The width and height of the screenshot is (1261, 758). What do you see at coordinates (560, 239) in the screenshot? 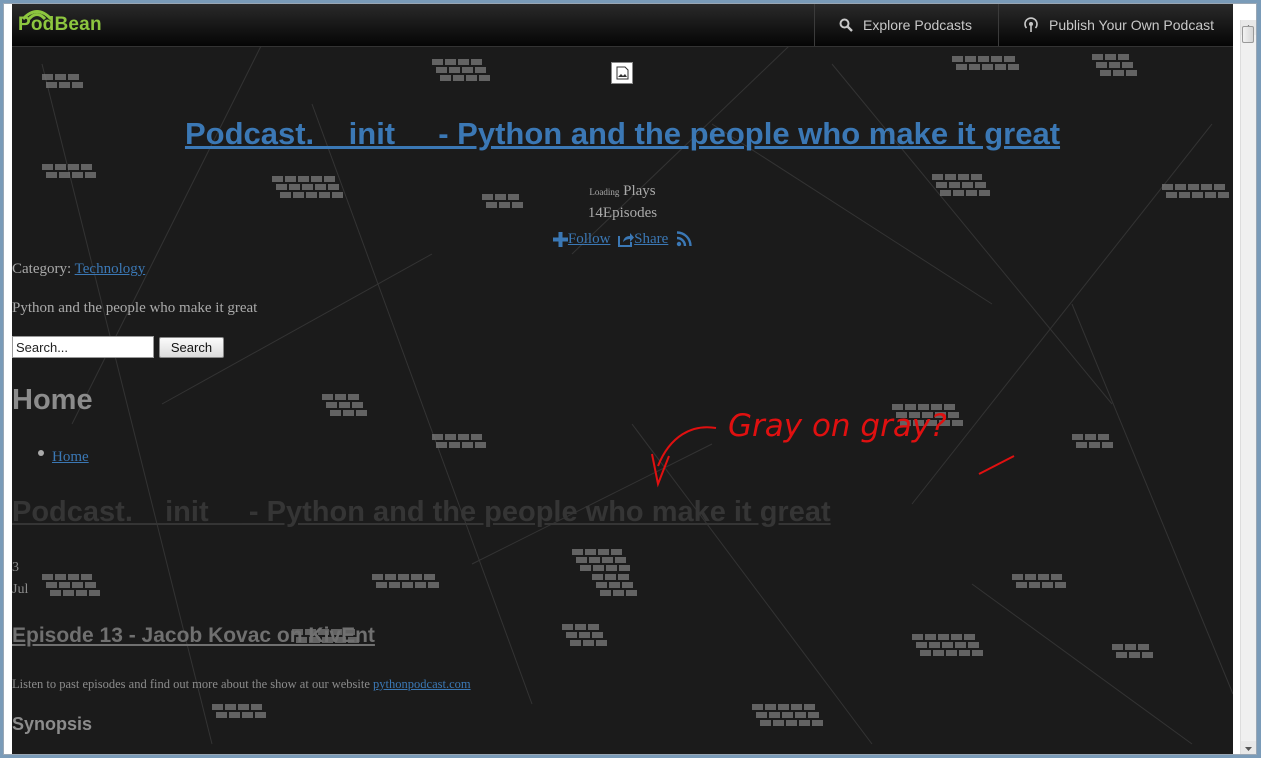
I see `plus-icon` at bounding box center [560, 239].